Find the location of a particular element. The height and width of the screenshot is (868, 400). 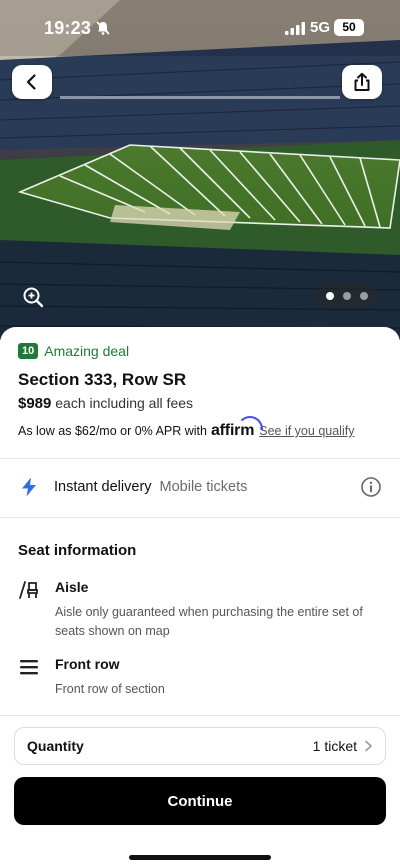

delivery-label: Instant delivery is located at coordinates (103, 487).